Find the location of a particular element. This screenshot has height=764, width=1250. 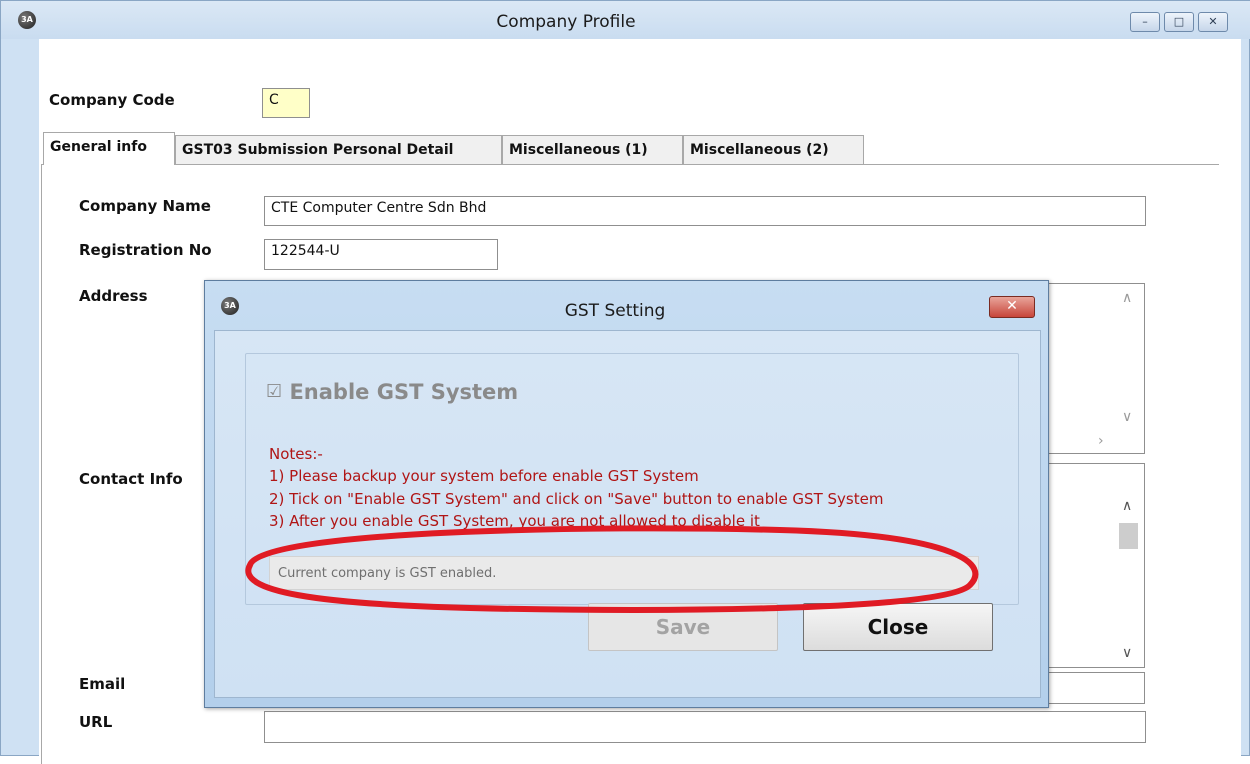

minimize-icon: – is located at coordinates (1145, 21).